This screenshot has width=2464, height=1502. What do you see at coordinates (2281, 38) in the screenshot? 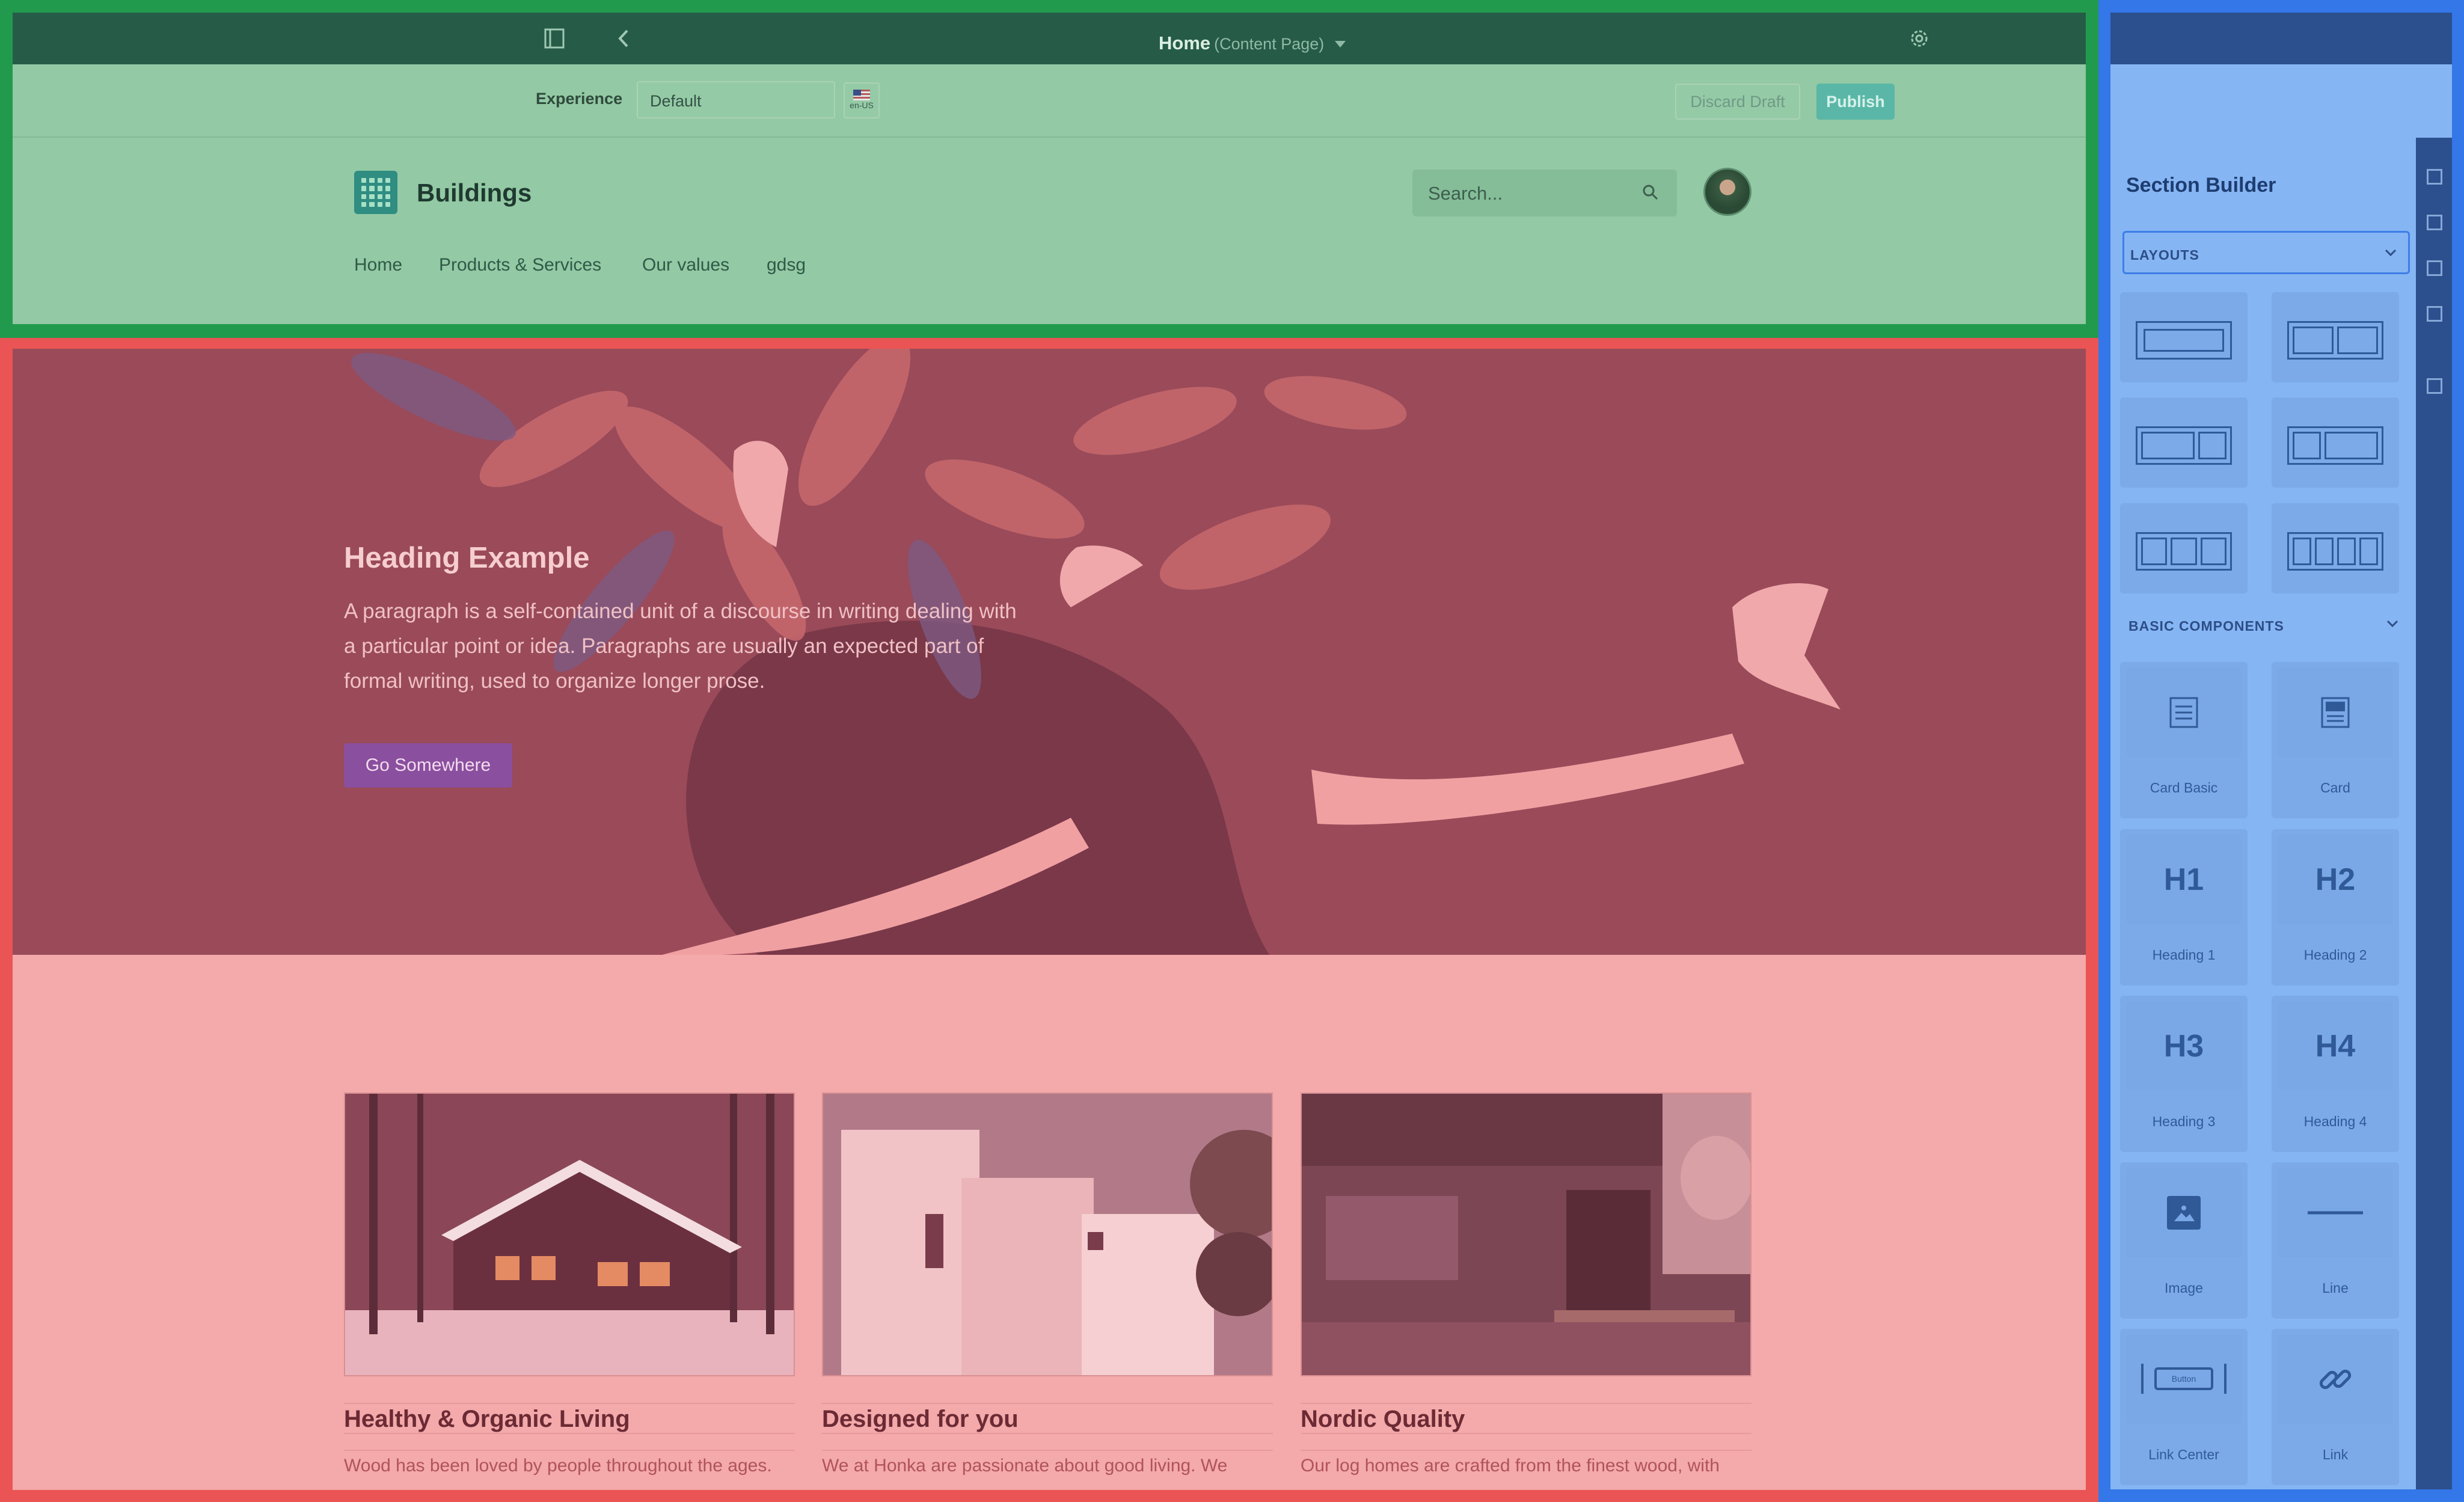
I see `panel-topbar` at bounding box center [2281, 38].